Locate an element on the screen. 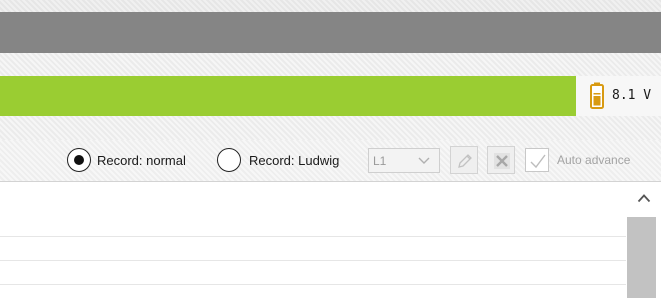 The width and height of the screenshot is (661, 298). auto-advance-label: Auto advance is located at coordinates (593, 160).